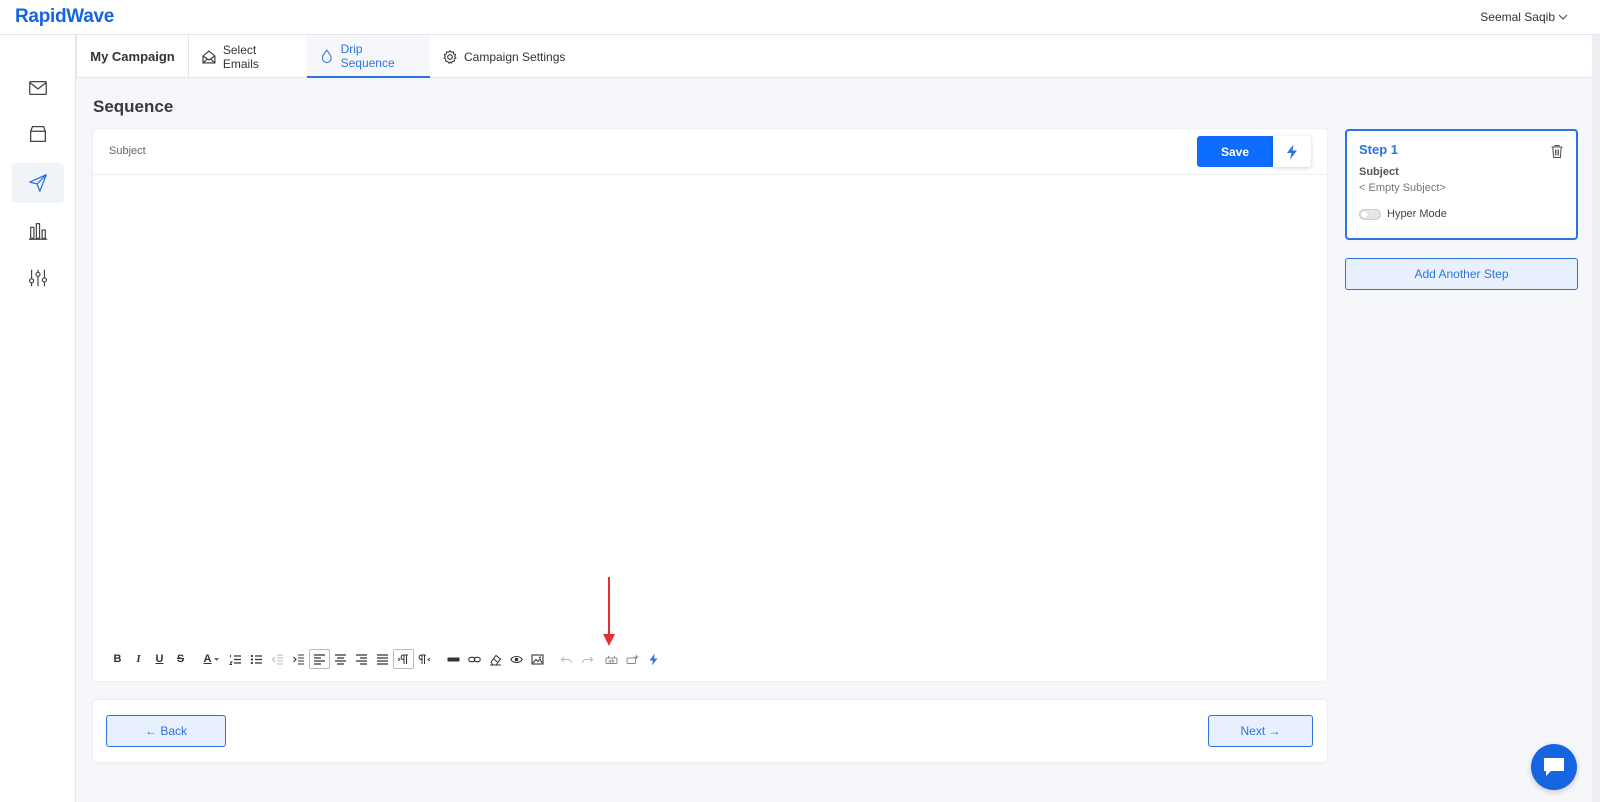 The image size is (1600, 802). What do you see at coordinates (1563, 17) in the screenshot?
I see `chevron-down-icon` at bounding box center [1563, 17].